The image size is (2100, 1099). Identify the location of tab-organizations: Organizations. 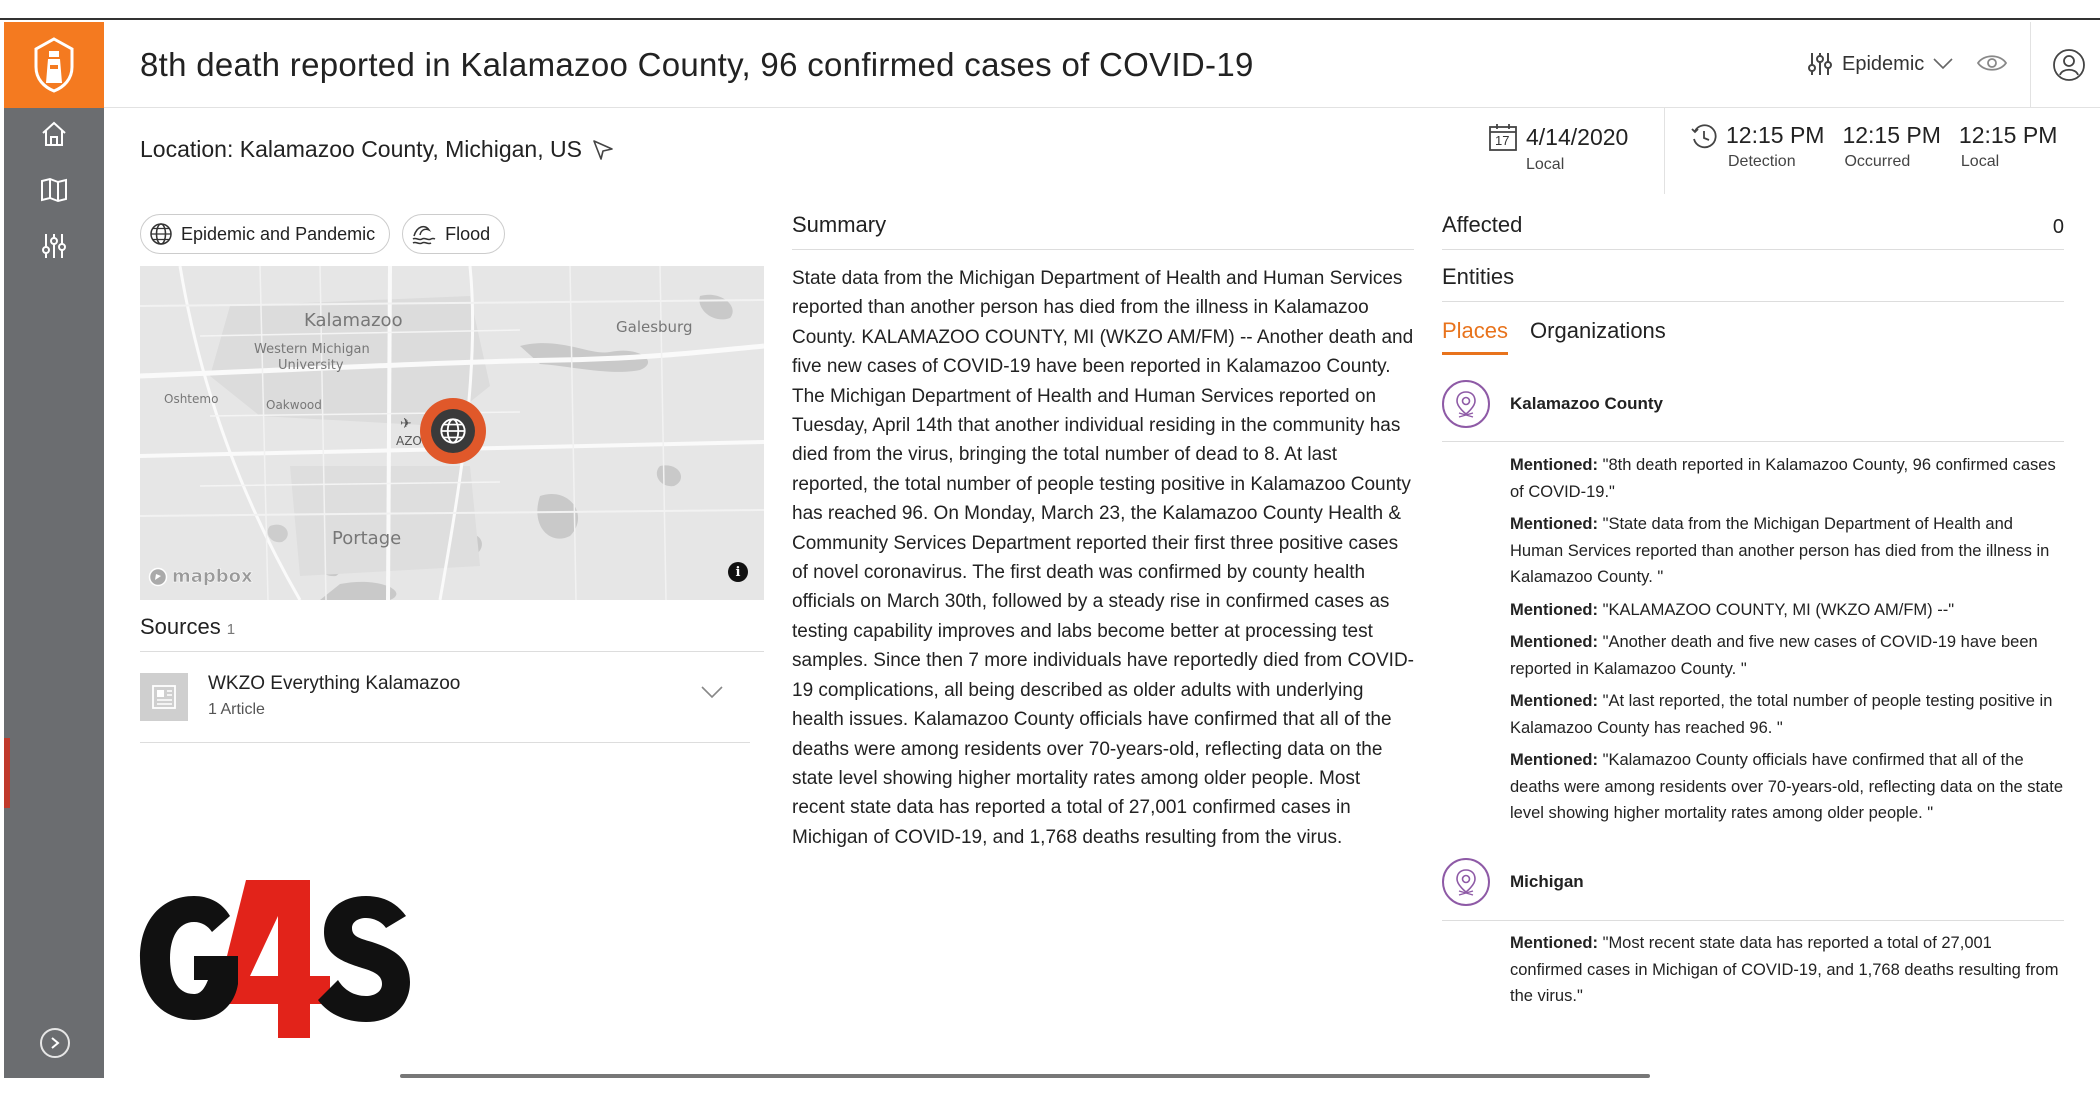
(1598, 336).